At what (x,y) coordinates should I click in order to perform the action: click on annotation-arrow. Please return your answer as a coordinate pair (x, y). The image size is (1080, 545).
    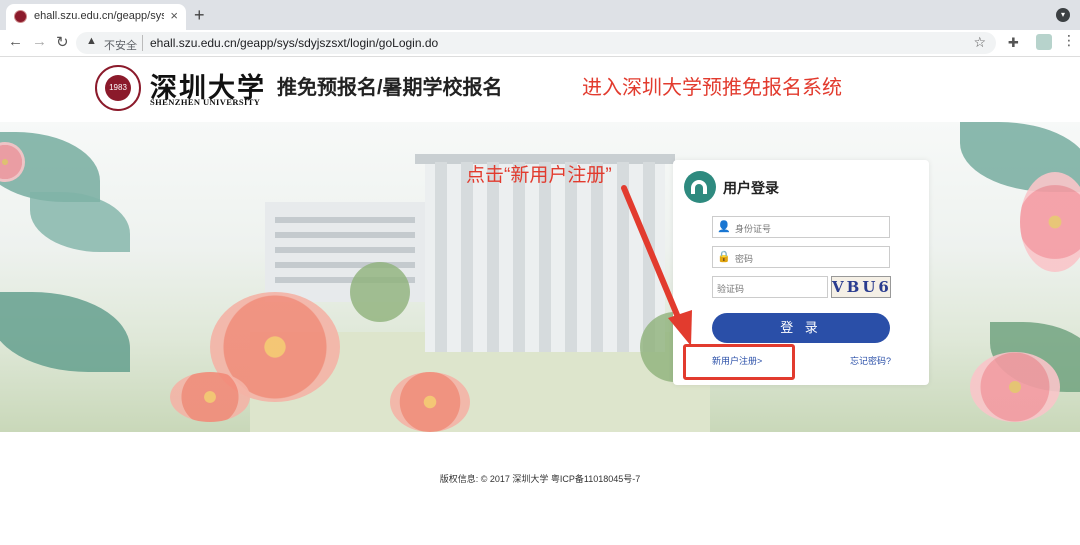
    Looking at the image, I should click on (656, 265).